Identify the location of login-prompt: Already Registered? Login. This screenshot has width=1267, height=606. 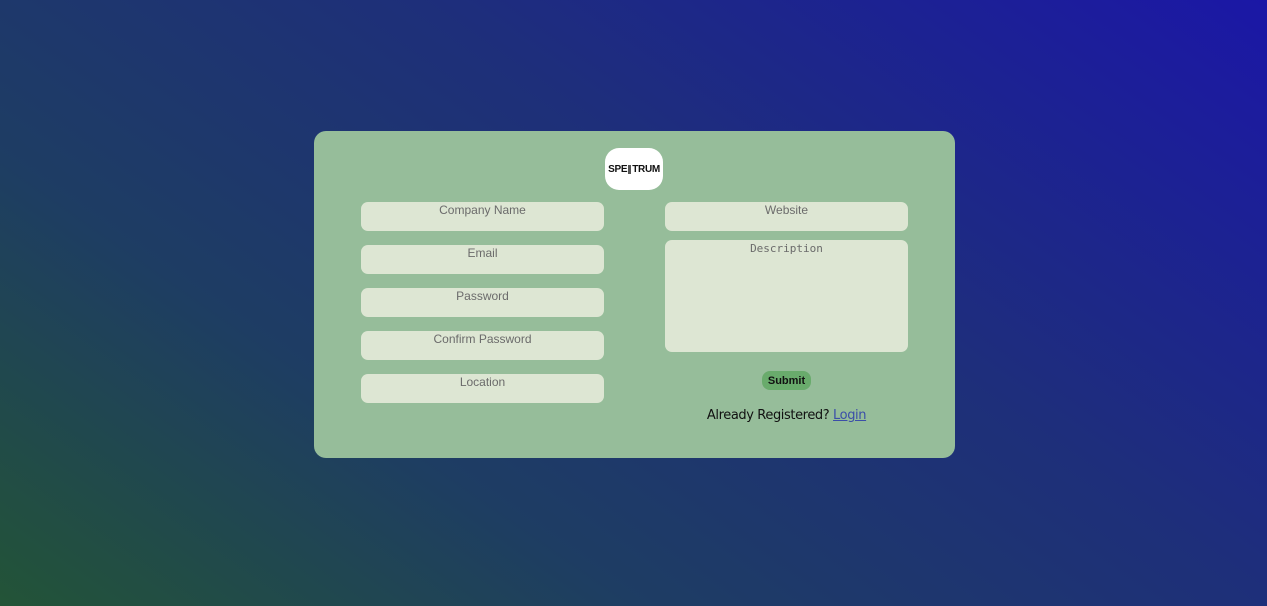
(786, 415).